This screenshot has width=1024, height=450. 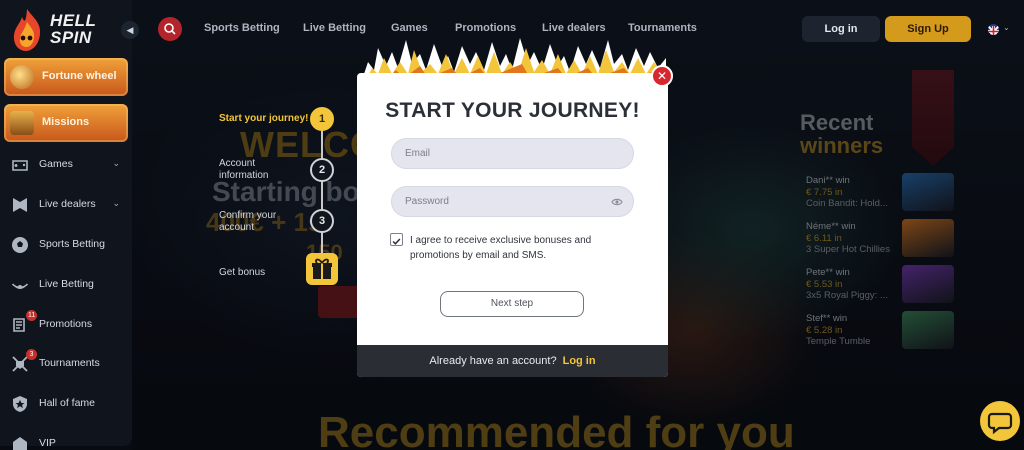 I want to click on sidebar-item-games: Games ⌄, so click(x=68, y=165).